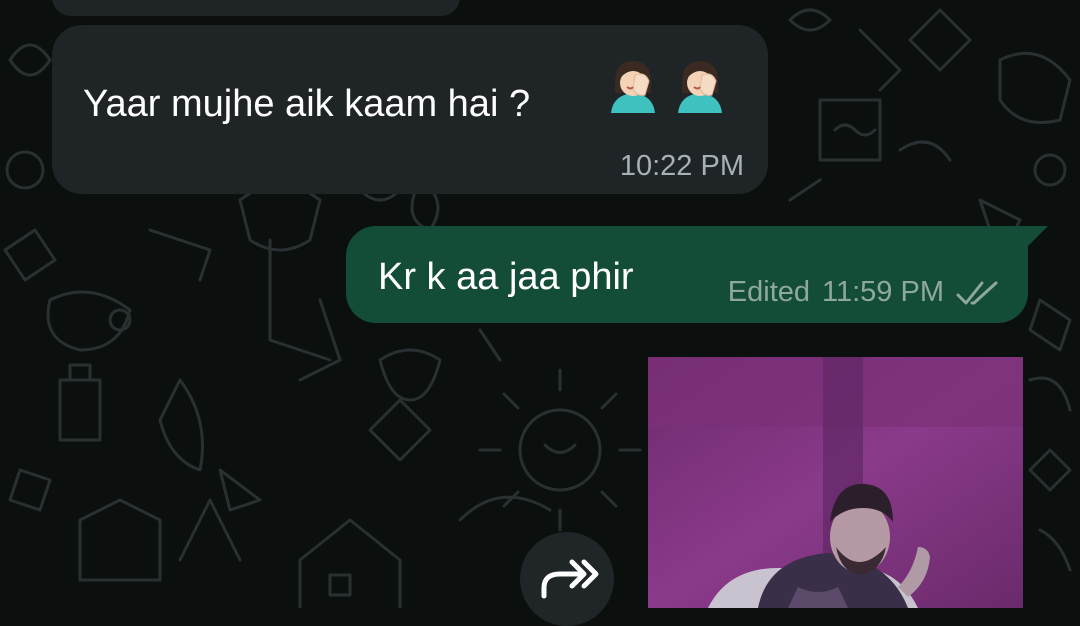 This screenshot has height=626, width=1080. What do you see at coordinates (570, 579) in the screenshot?
I see `forward-icon` at bounding box center [570, 579].